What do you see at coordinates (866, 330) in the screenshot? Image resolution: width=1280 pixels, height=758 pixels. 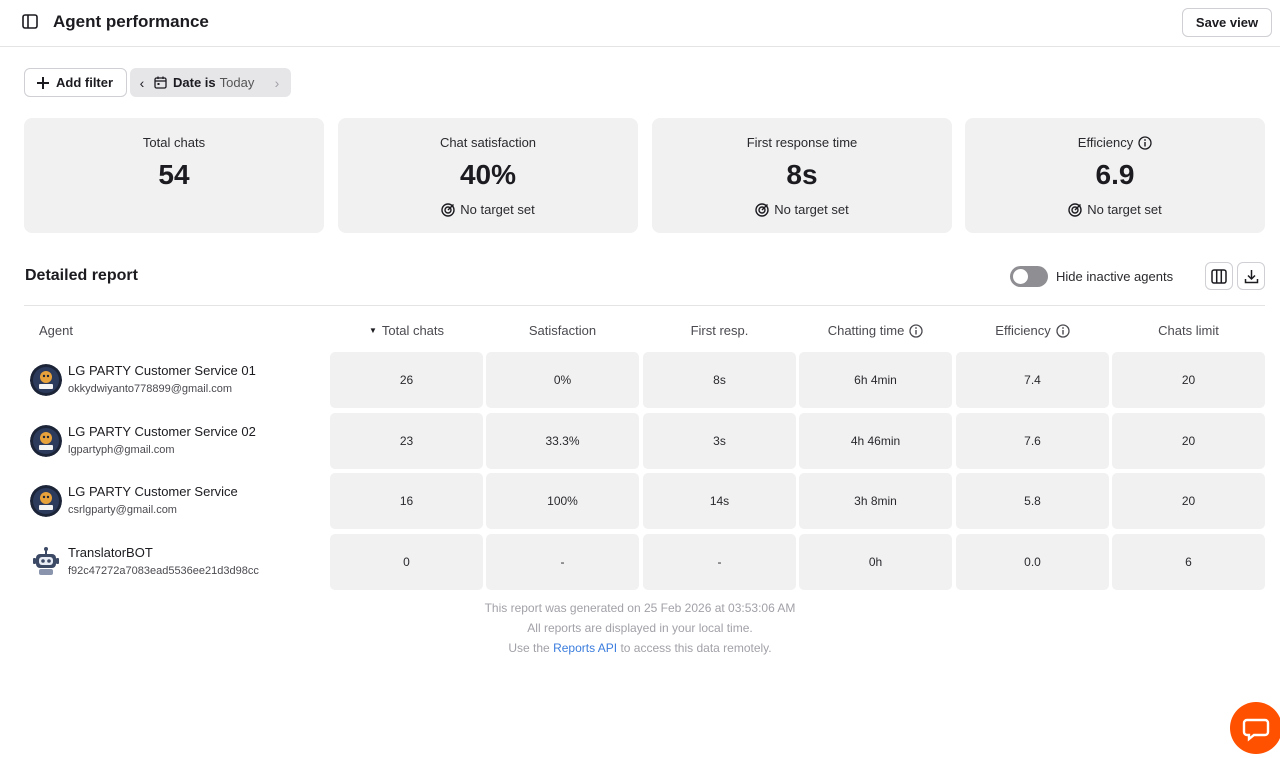 I see `column-header-label: Chatting time` at bounding box center [866, 330].